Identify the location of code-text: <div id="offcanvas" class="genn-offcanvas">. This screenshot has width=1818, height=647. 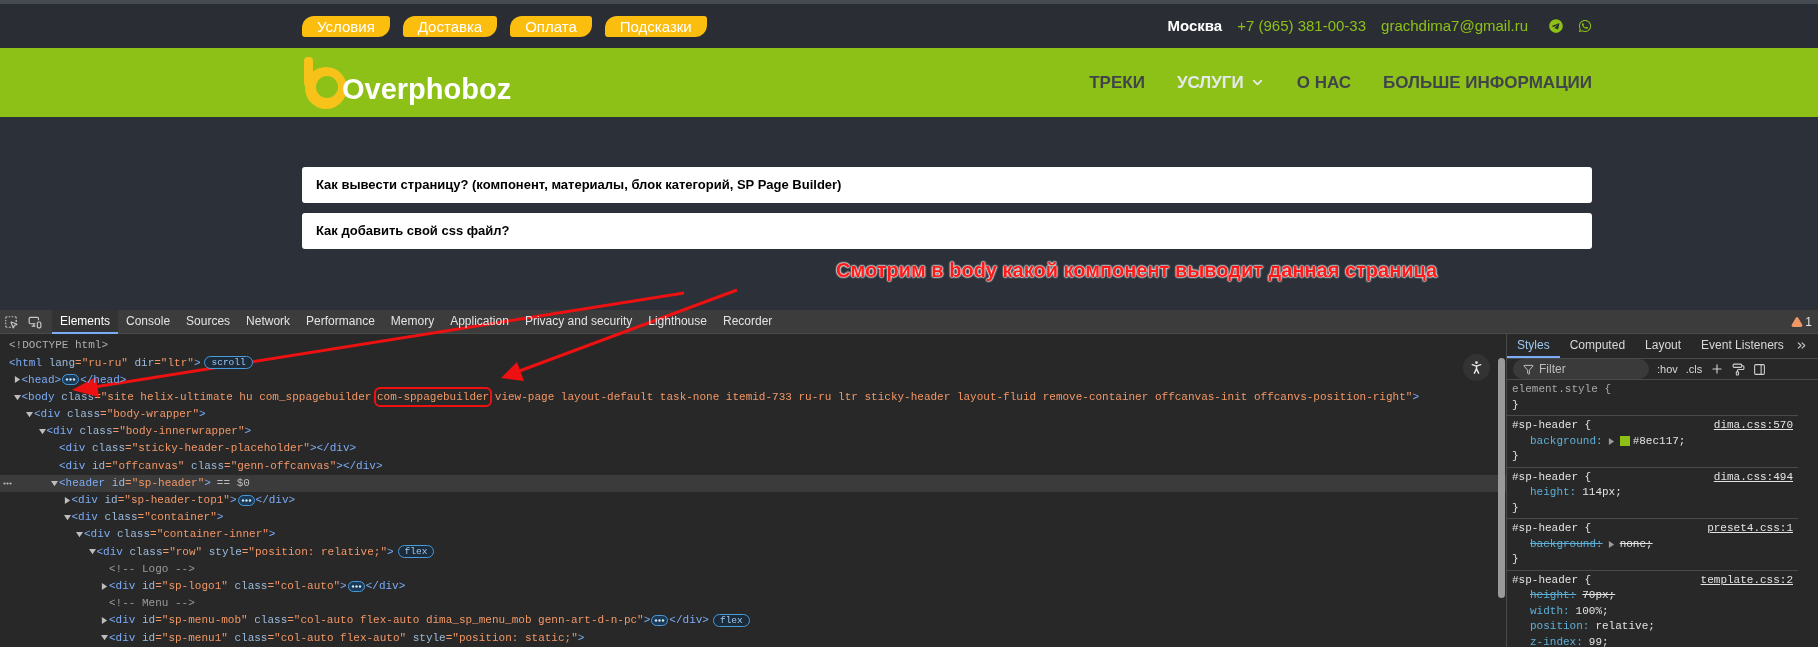
(201, 466).